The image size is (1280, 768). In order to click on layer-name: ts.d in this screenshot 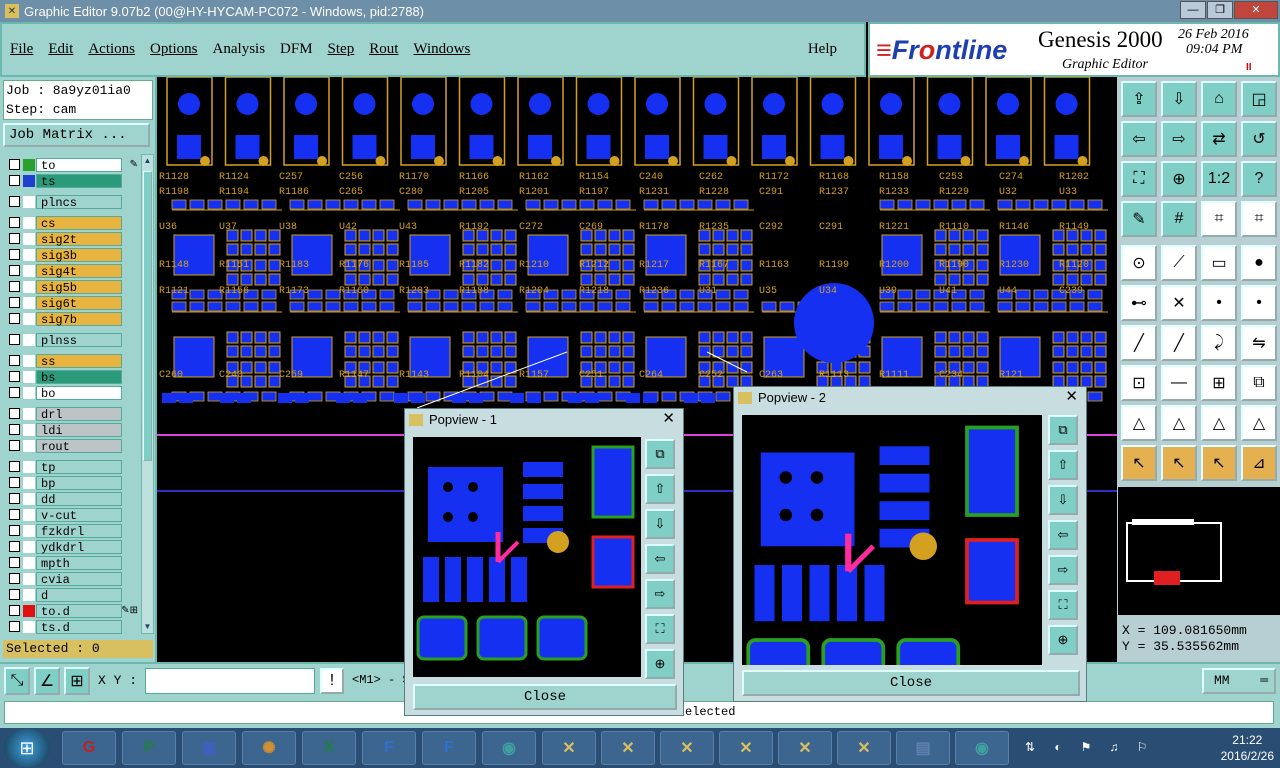, I will do `click(79, 626)`.